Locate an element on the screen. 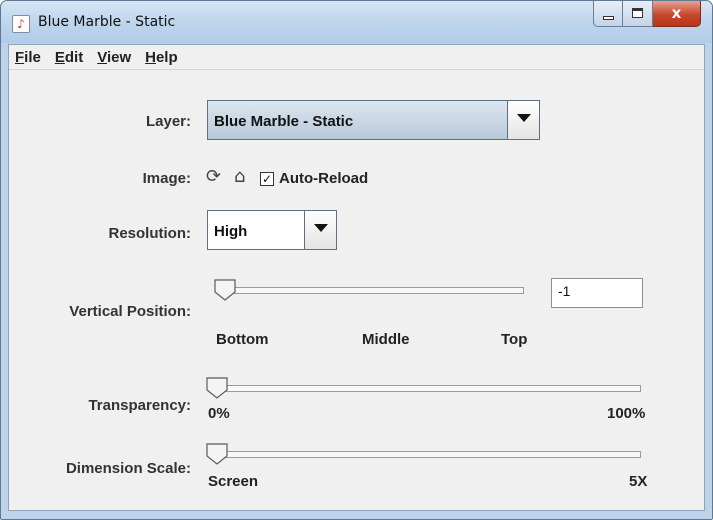 Image resolution: width=713 pixels, height=520 pixels. auto-reload-checkbox: ✓ is located at coordinates (267, 179).